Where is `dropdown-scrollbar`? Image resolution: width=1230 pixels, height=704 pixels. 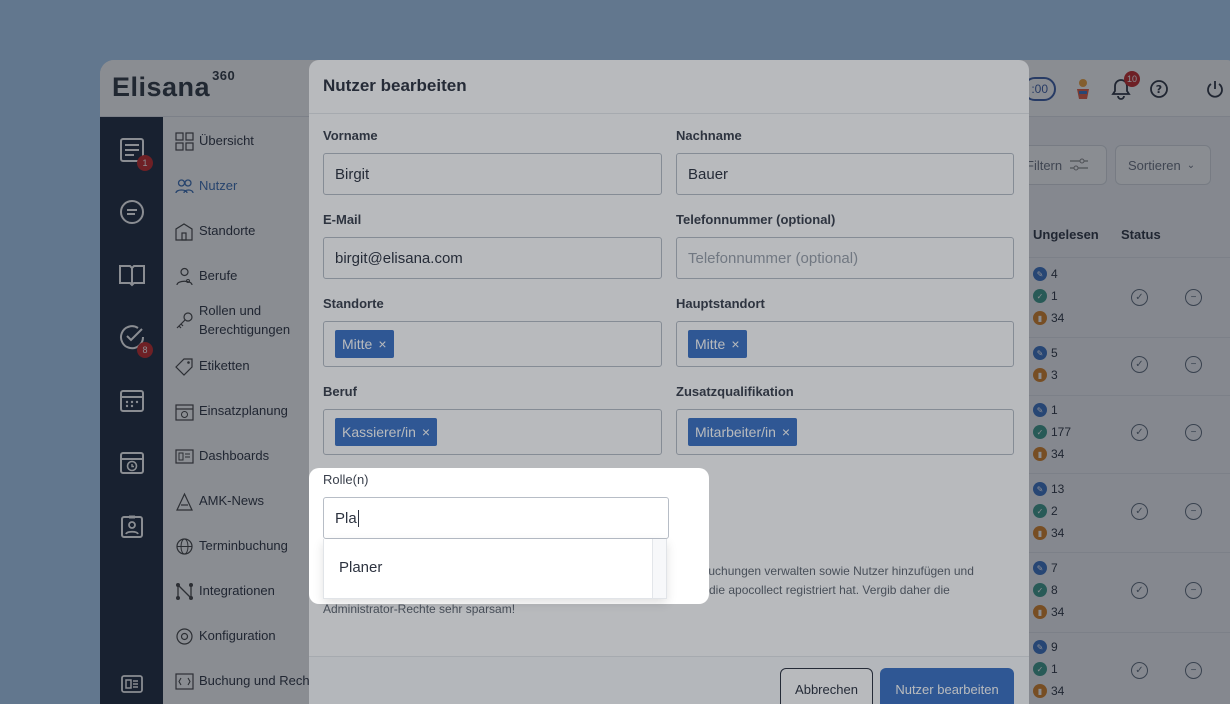 dropdown-scrollbar is located at coordinates (659, 568).